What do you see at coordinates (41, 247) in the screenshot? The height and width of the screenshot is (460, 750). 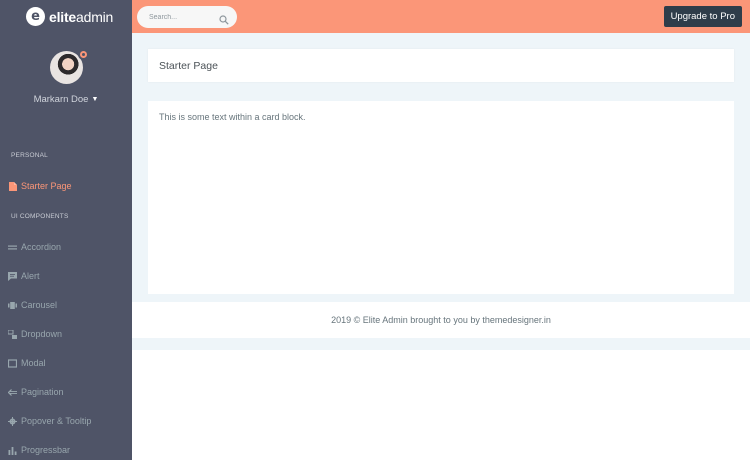 I see `sidebar-item-label: Accordion` at bounding box center [41, 247].